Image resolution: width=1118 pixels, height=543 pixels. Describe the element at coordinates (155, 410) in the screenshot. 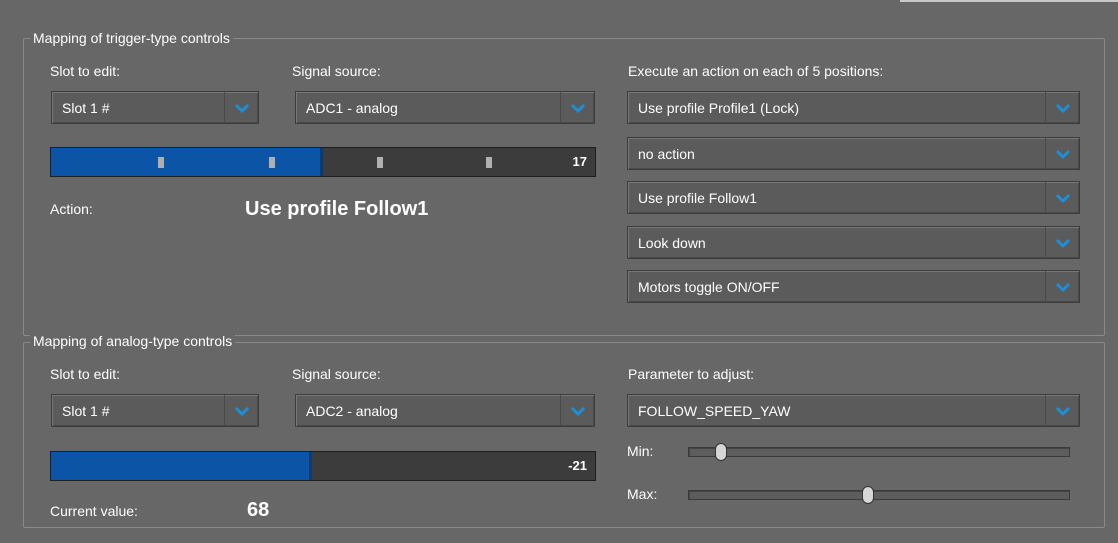

I see `analog-slot-select: Slot 1 #` at that location.